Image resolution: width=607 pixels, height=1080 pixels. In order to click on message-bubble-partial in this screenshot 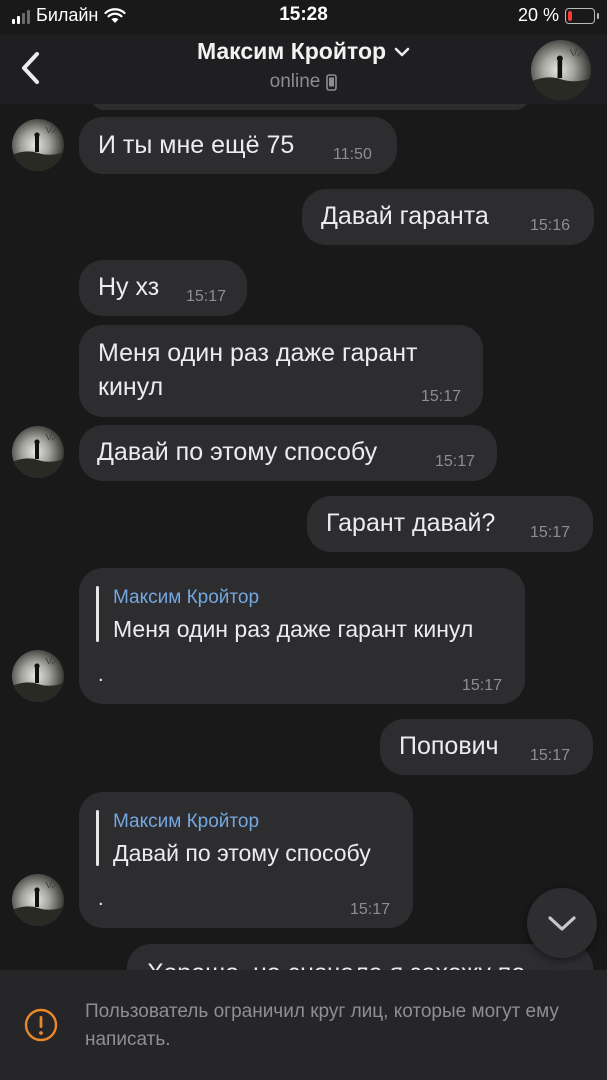, I will do `click(310, 107)`.